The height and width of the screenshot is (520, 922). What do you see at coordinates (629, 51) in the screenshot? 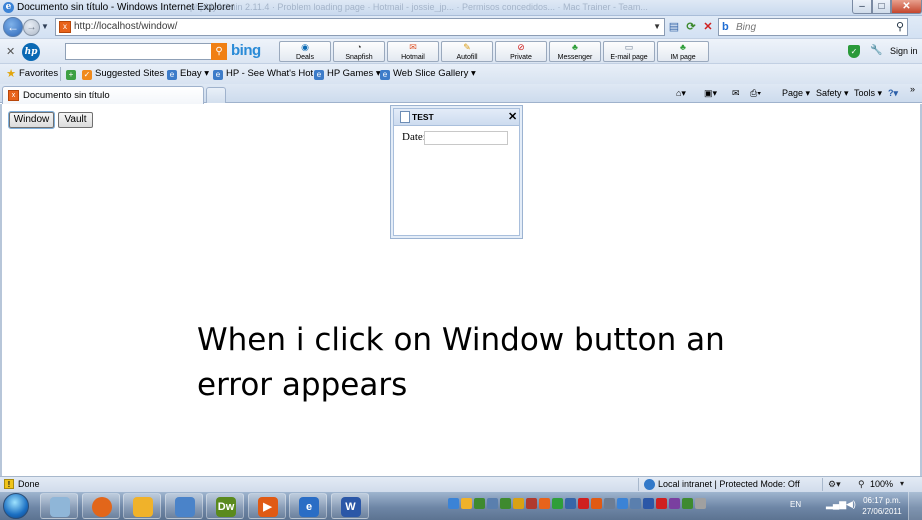
I see `e-mail-page-button: ▭ E-mail page` at bounding box center [629, 51].